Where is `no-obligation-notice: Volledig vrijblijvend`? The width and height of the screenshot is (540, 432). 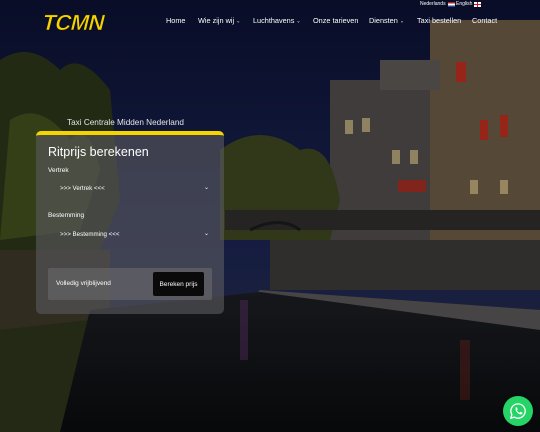
no-obligation-notice: Volledig vrijblijvend is located at coordinates (83, 283).